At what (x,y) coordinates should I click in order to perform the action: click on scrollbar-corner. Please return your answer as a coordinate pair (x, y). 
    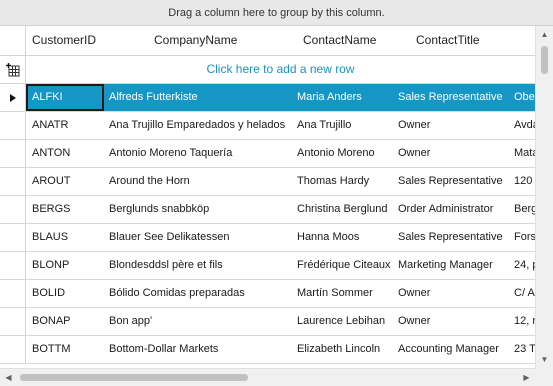
    Looking at the image, I should click on (544, 377).